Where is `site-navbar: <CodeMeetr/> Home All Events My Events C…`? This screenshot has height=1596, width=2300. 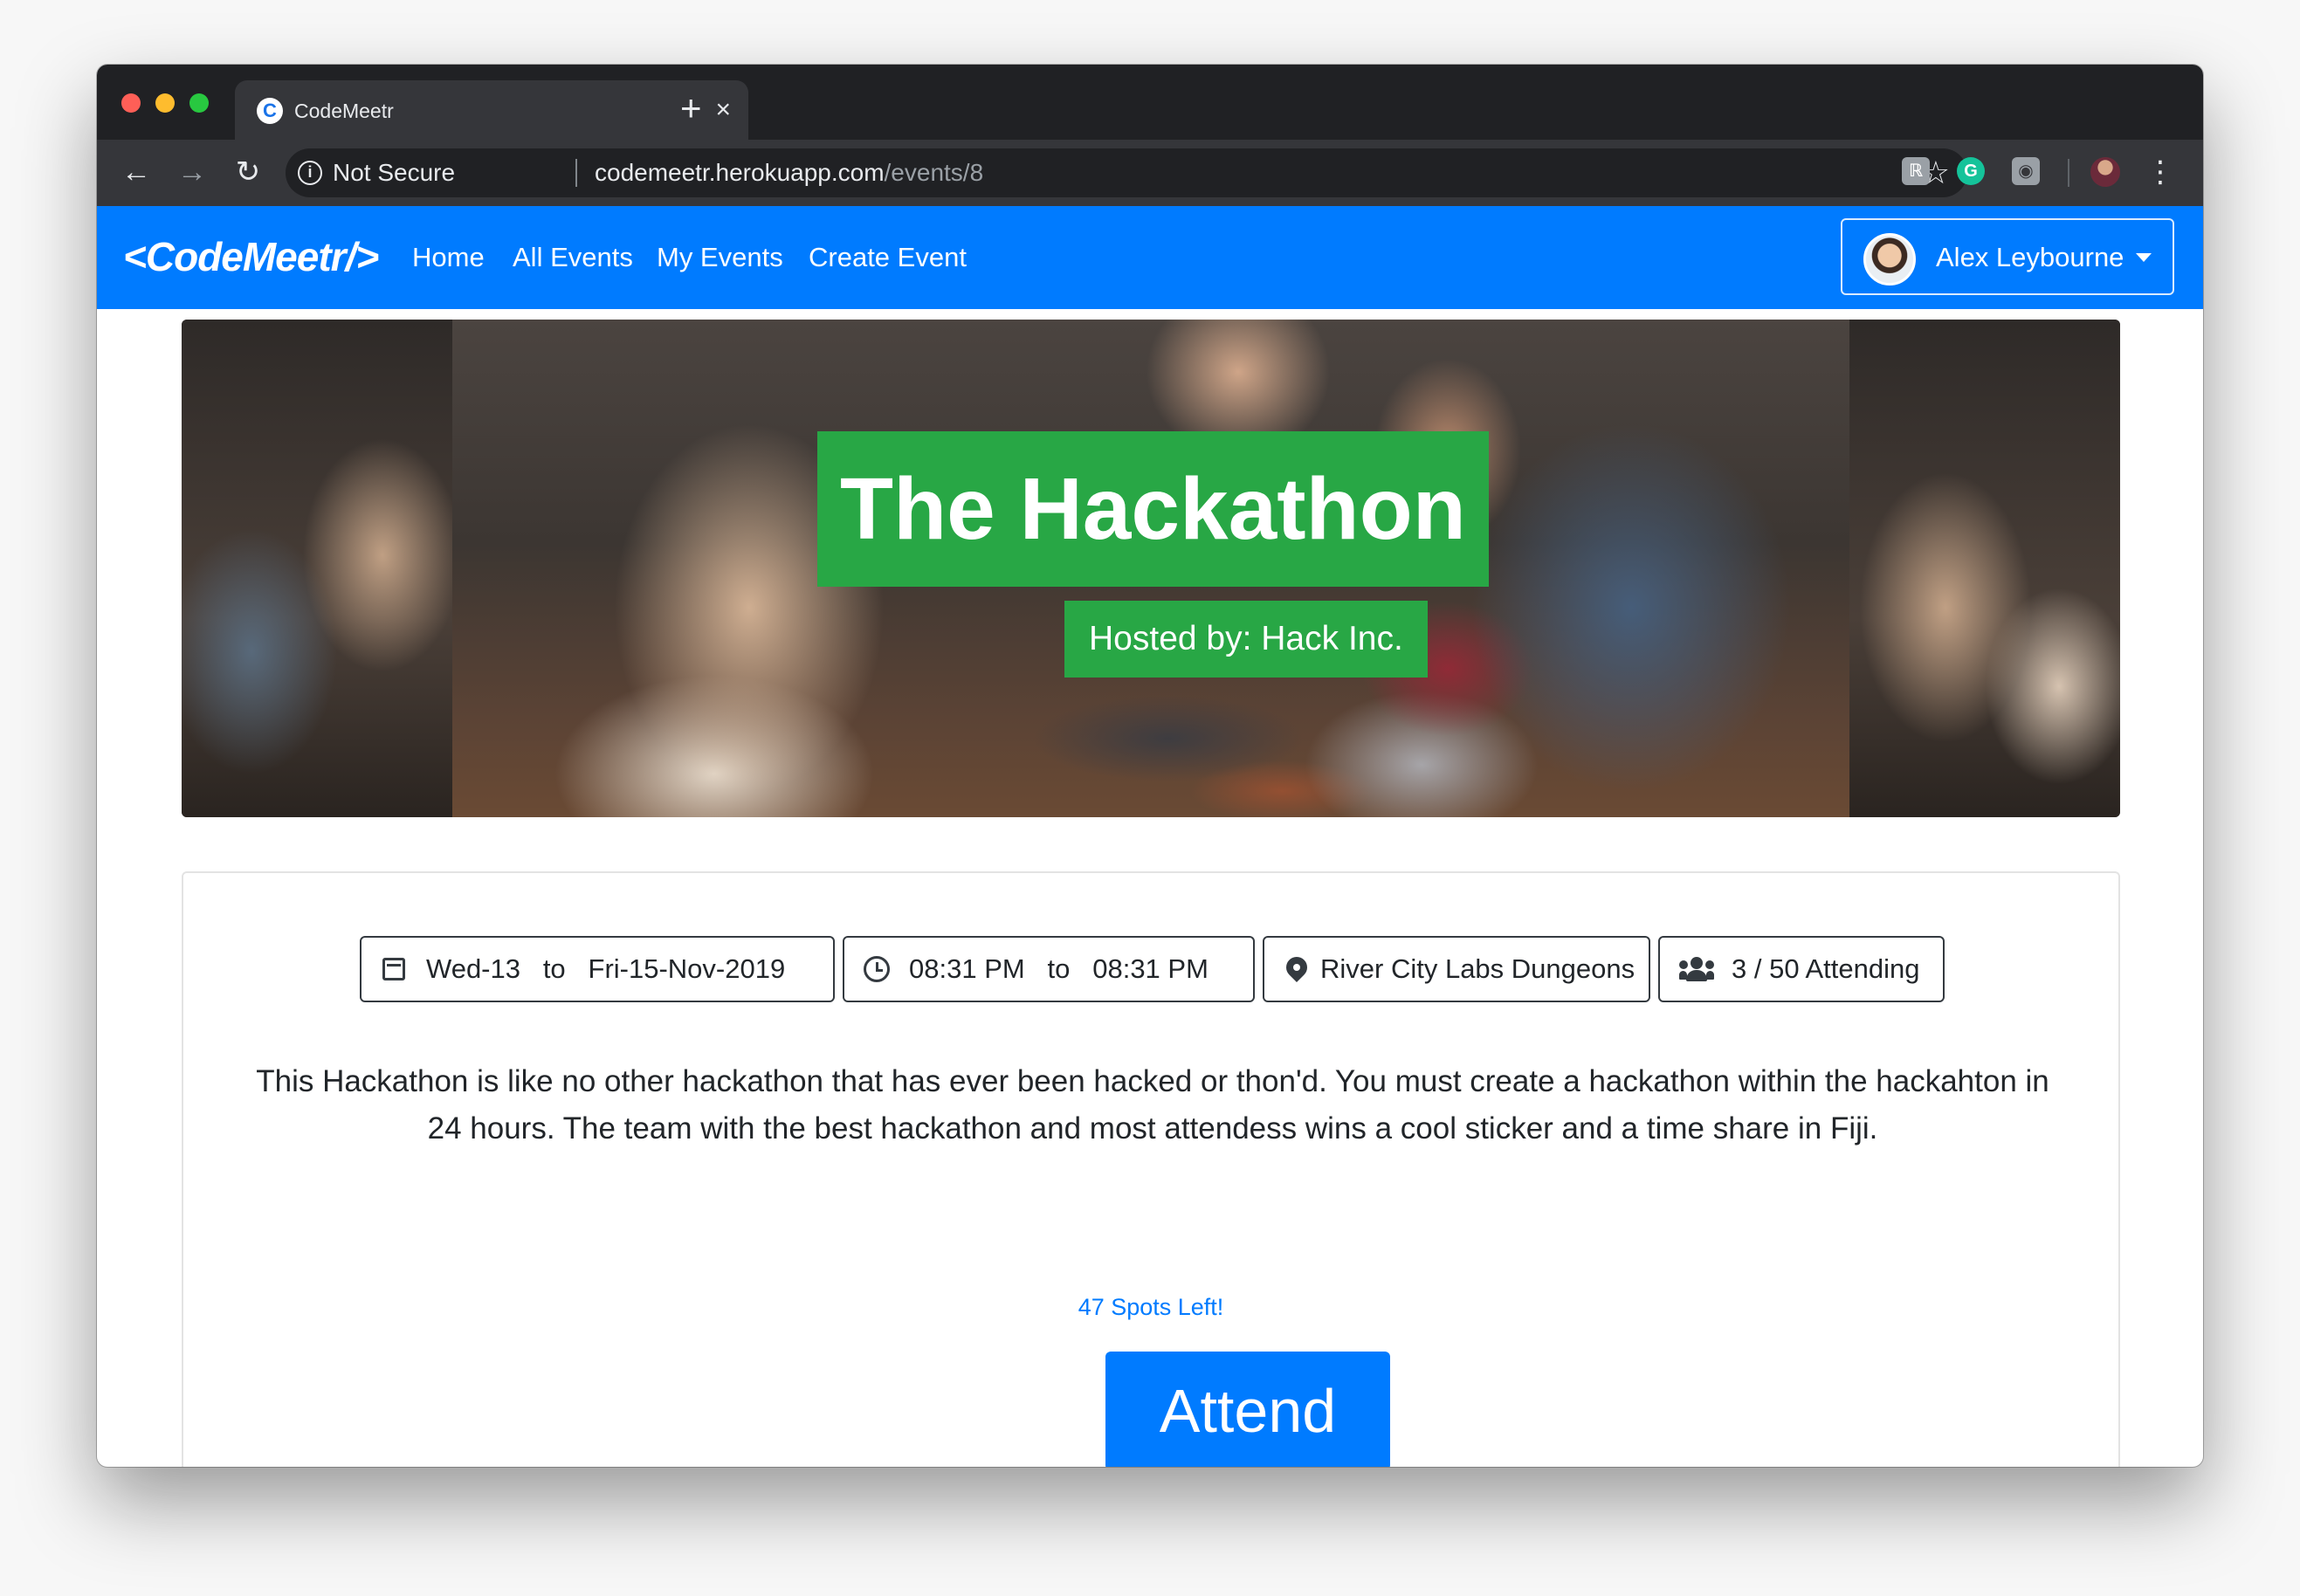
site-navbar: <CodeMeetr/> Home All Events My Events C… is located at coordinates (1150, 258).